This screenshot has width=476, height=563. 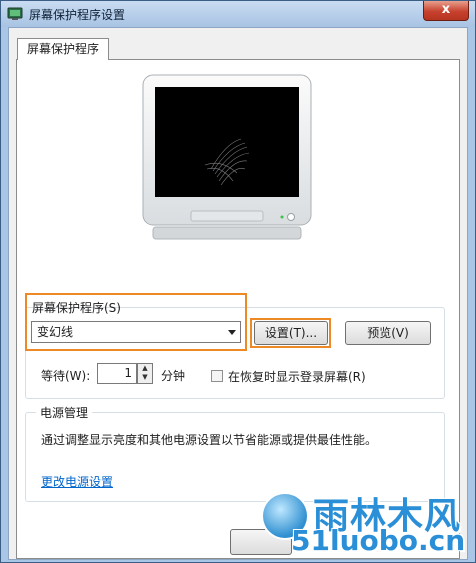 I want to click on chevron-down-icon, so click(x=232, y=332).